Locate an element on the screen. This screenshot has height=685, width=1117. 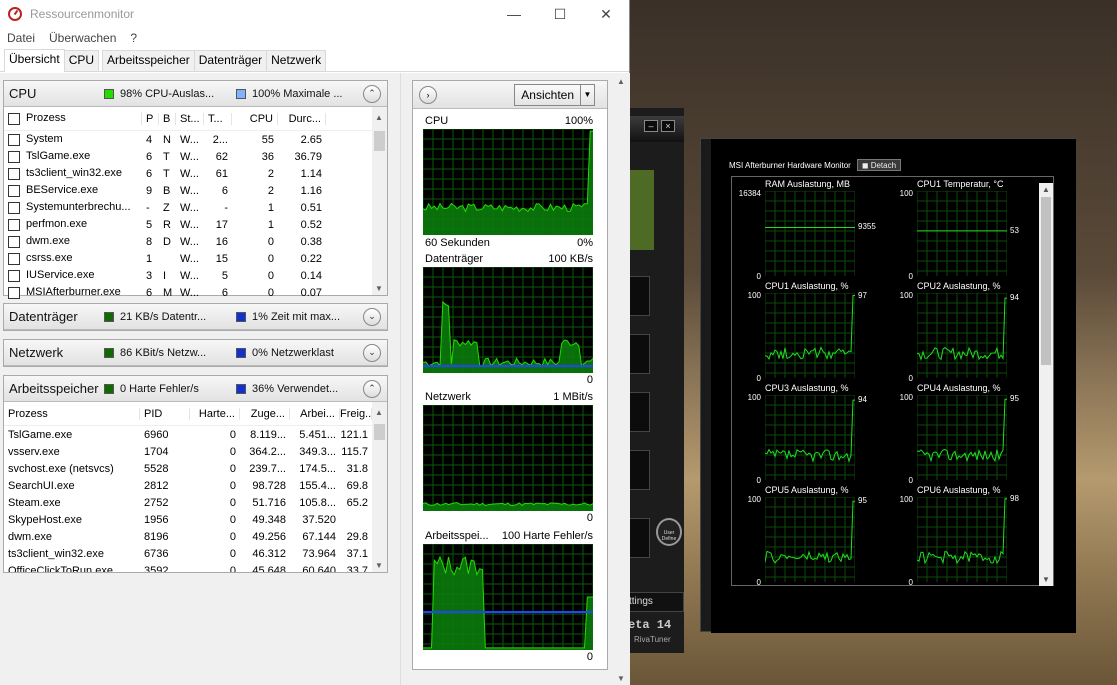
column-header: CPU is located at coordinates (255, 118).